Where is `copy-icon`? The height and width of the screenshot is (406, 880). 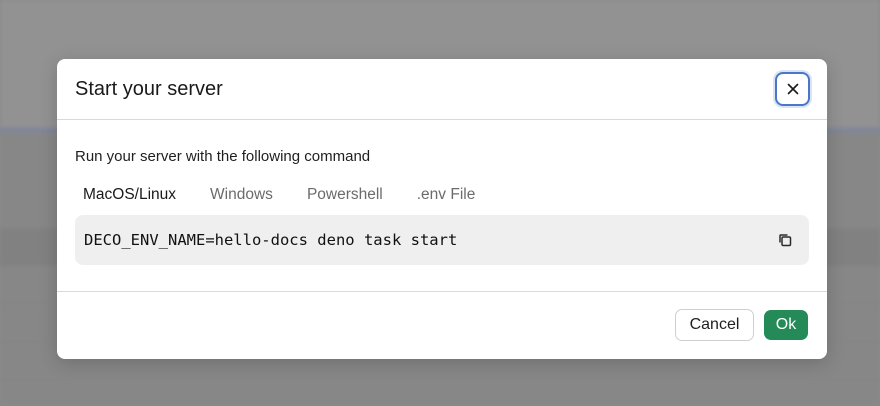
copy-icon is located at coordinates (784, 239).